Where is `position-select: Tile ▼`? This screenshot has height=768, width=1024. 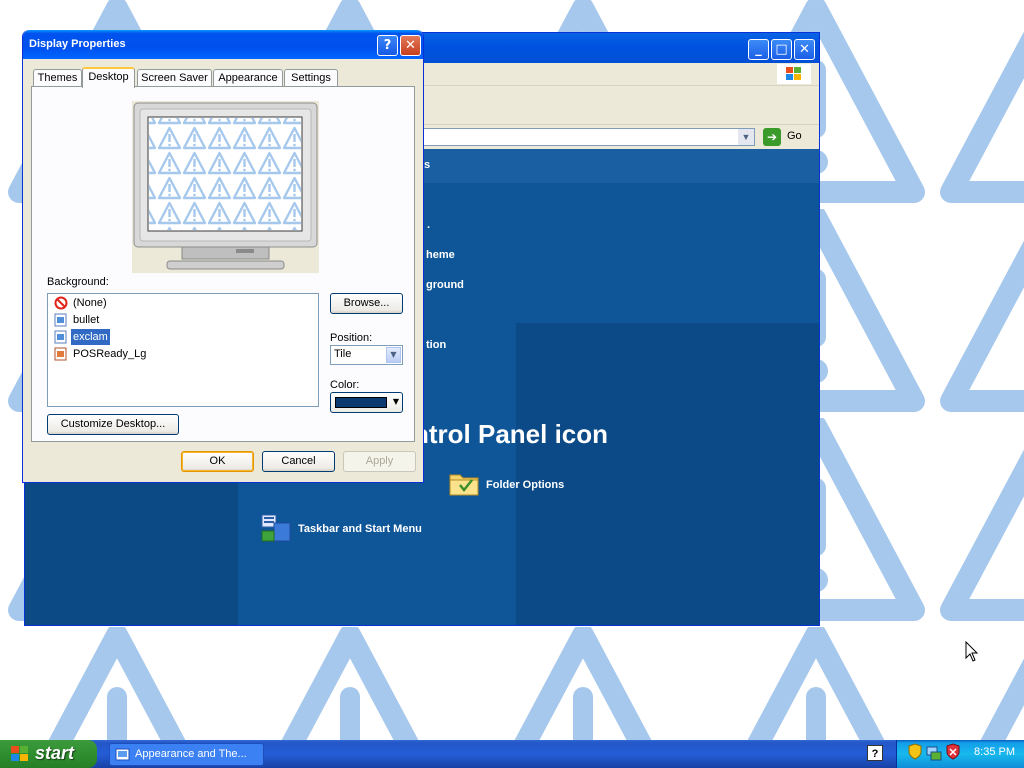
position-select: Tile ▼ is located at coordinates (366, 355).